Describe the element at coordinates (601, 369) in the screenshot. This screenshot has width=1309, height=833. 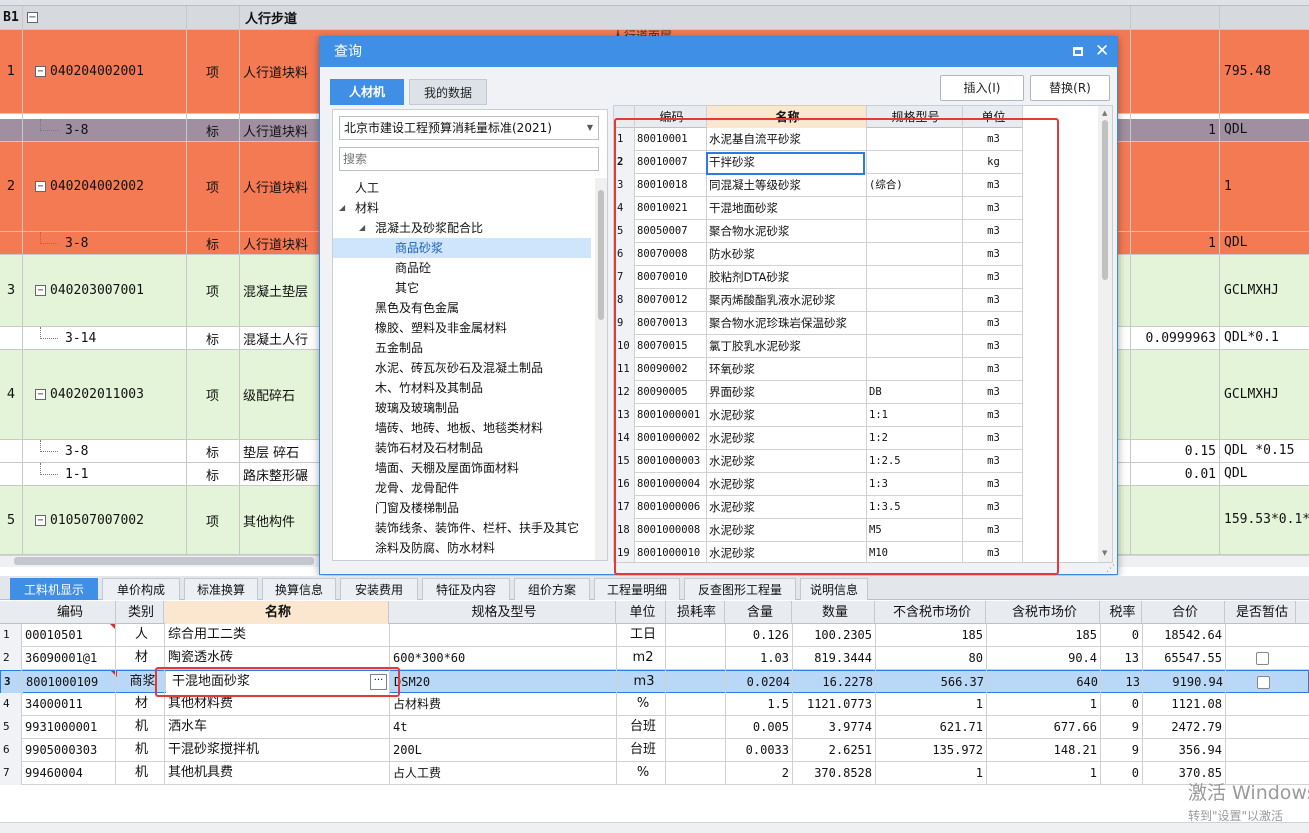
I see `tree-vscroll` at that location.